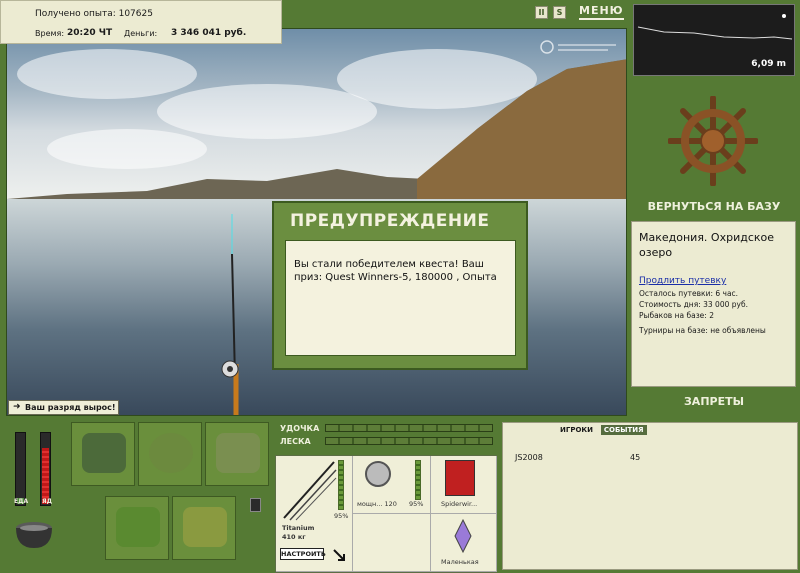  I want to click on rank-up-notification: ➜ Ваш разряд вырос!, so click(63, 407).